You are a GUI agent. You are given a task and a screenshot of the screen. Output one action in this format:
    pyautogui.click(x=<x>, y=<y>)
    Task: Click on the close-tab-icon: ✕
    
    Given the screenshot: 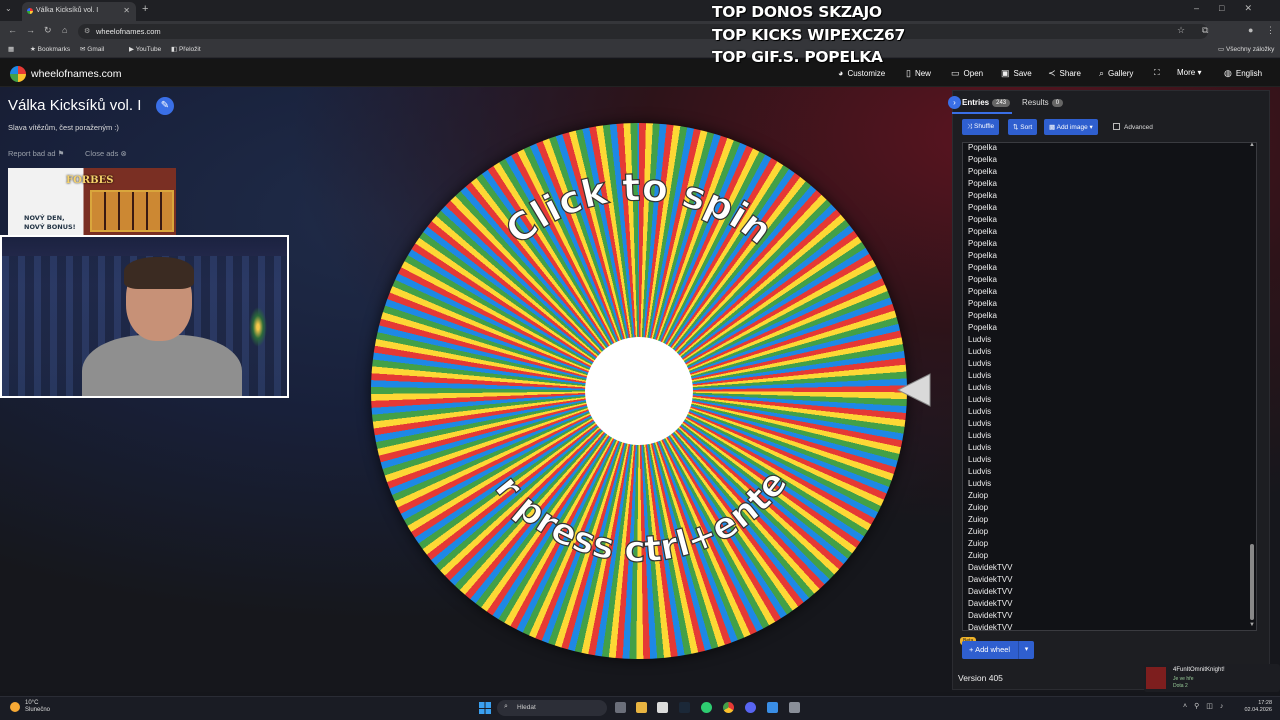 What is the action you would take?
    pyautogui.click(x=126, y=10)
    